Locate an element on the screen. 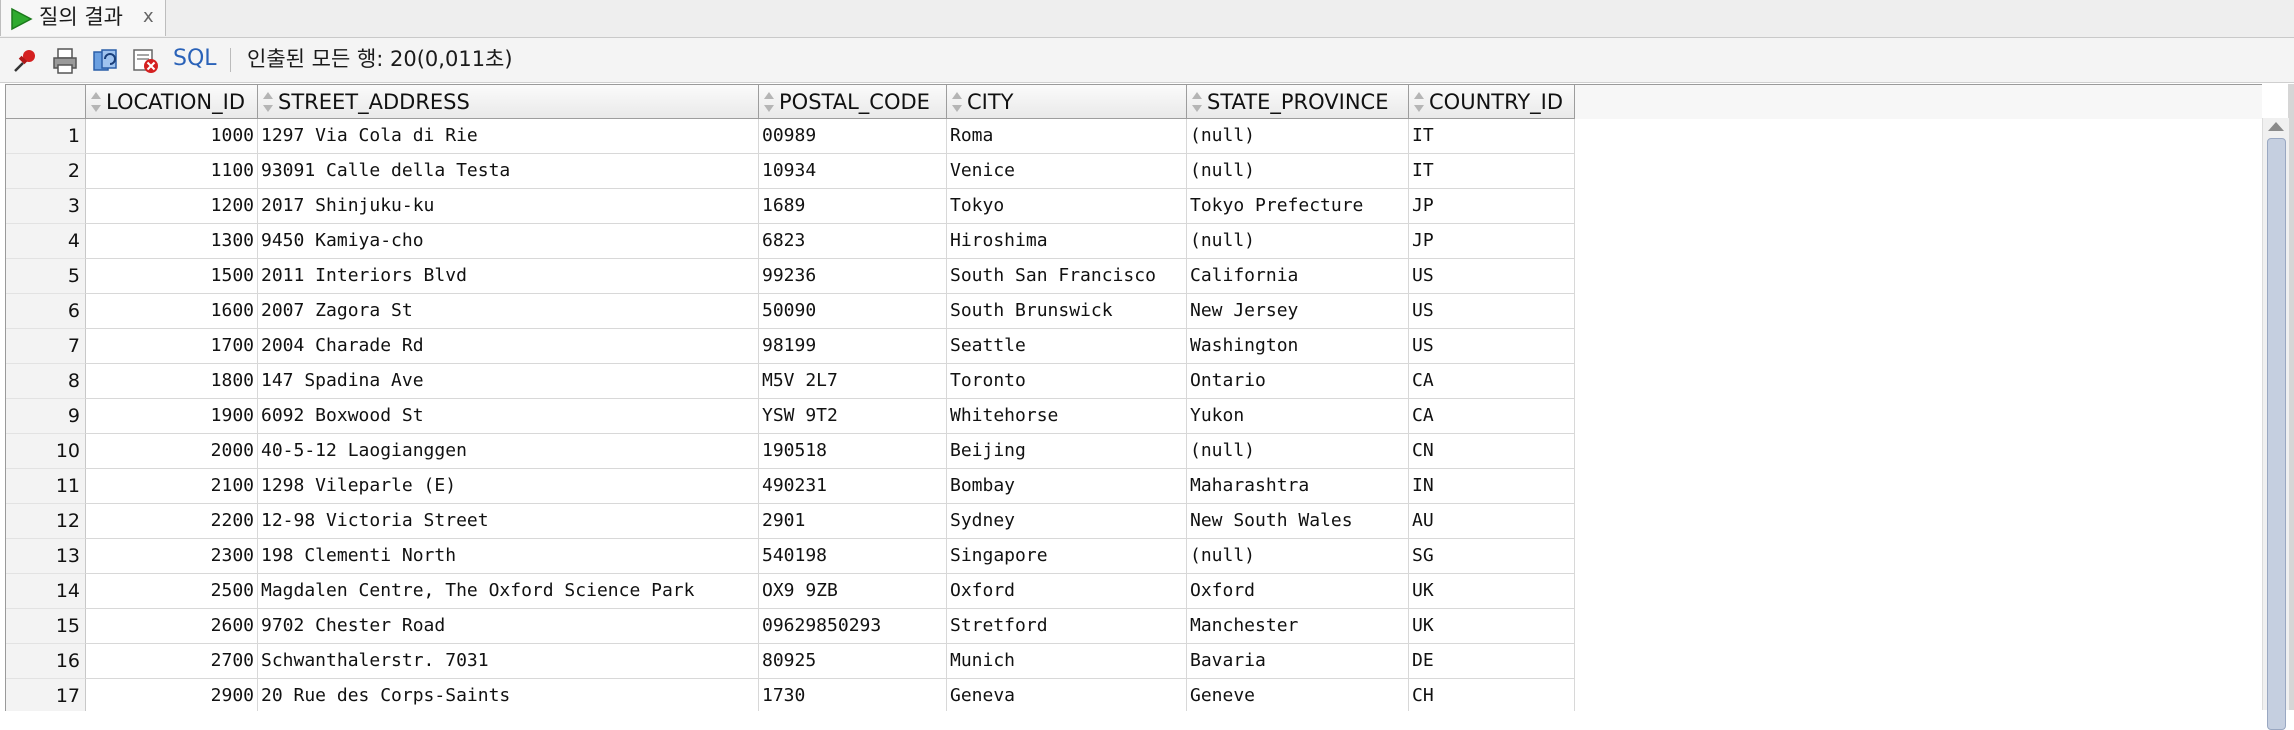 The image size is (2294, 730). street-address-cell: 2017 Shinjuku-ku is located at coordinates (508, 206).